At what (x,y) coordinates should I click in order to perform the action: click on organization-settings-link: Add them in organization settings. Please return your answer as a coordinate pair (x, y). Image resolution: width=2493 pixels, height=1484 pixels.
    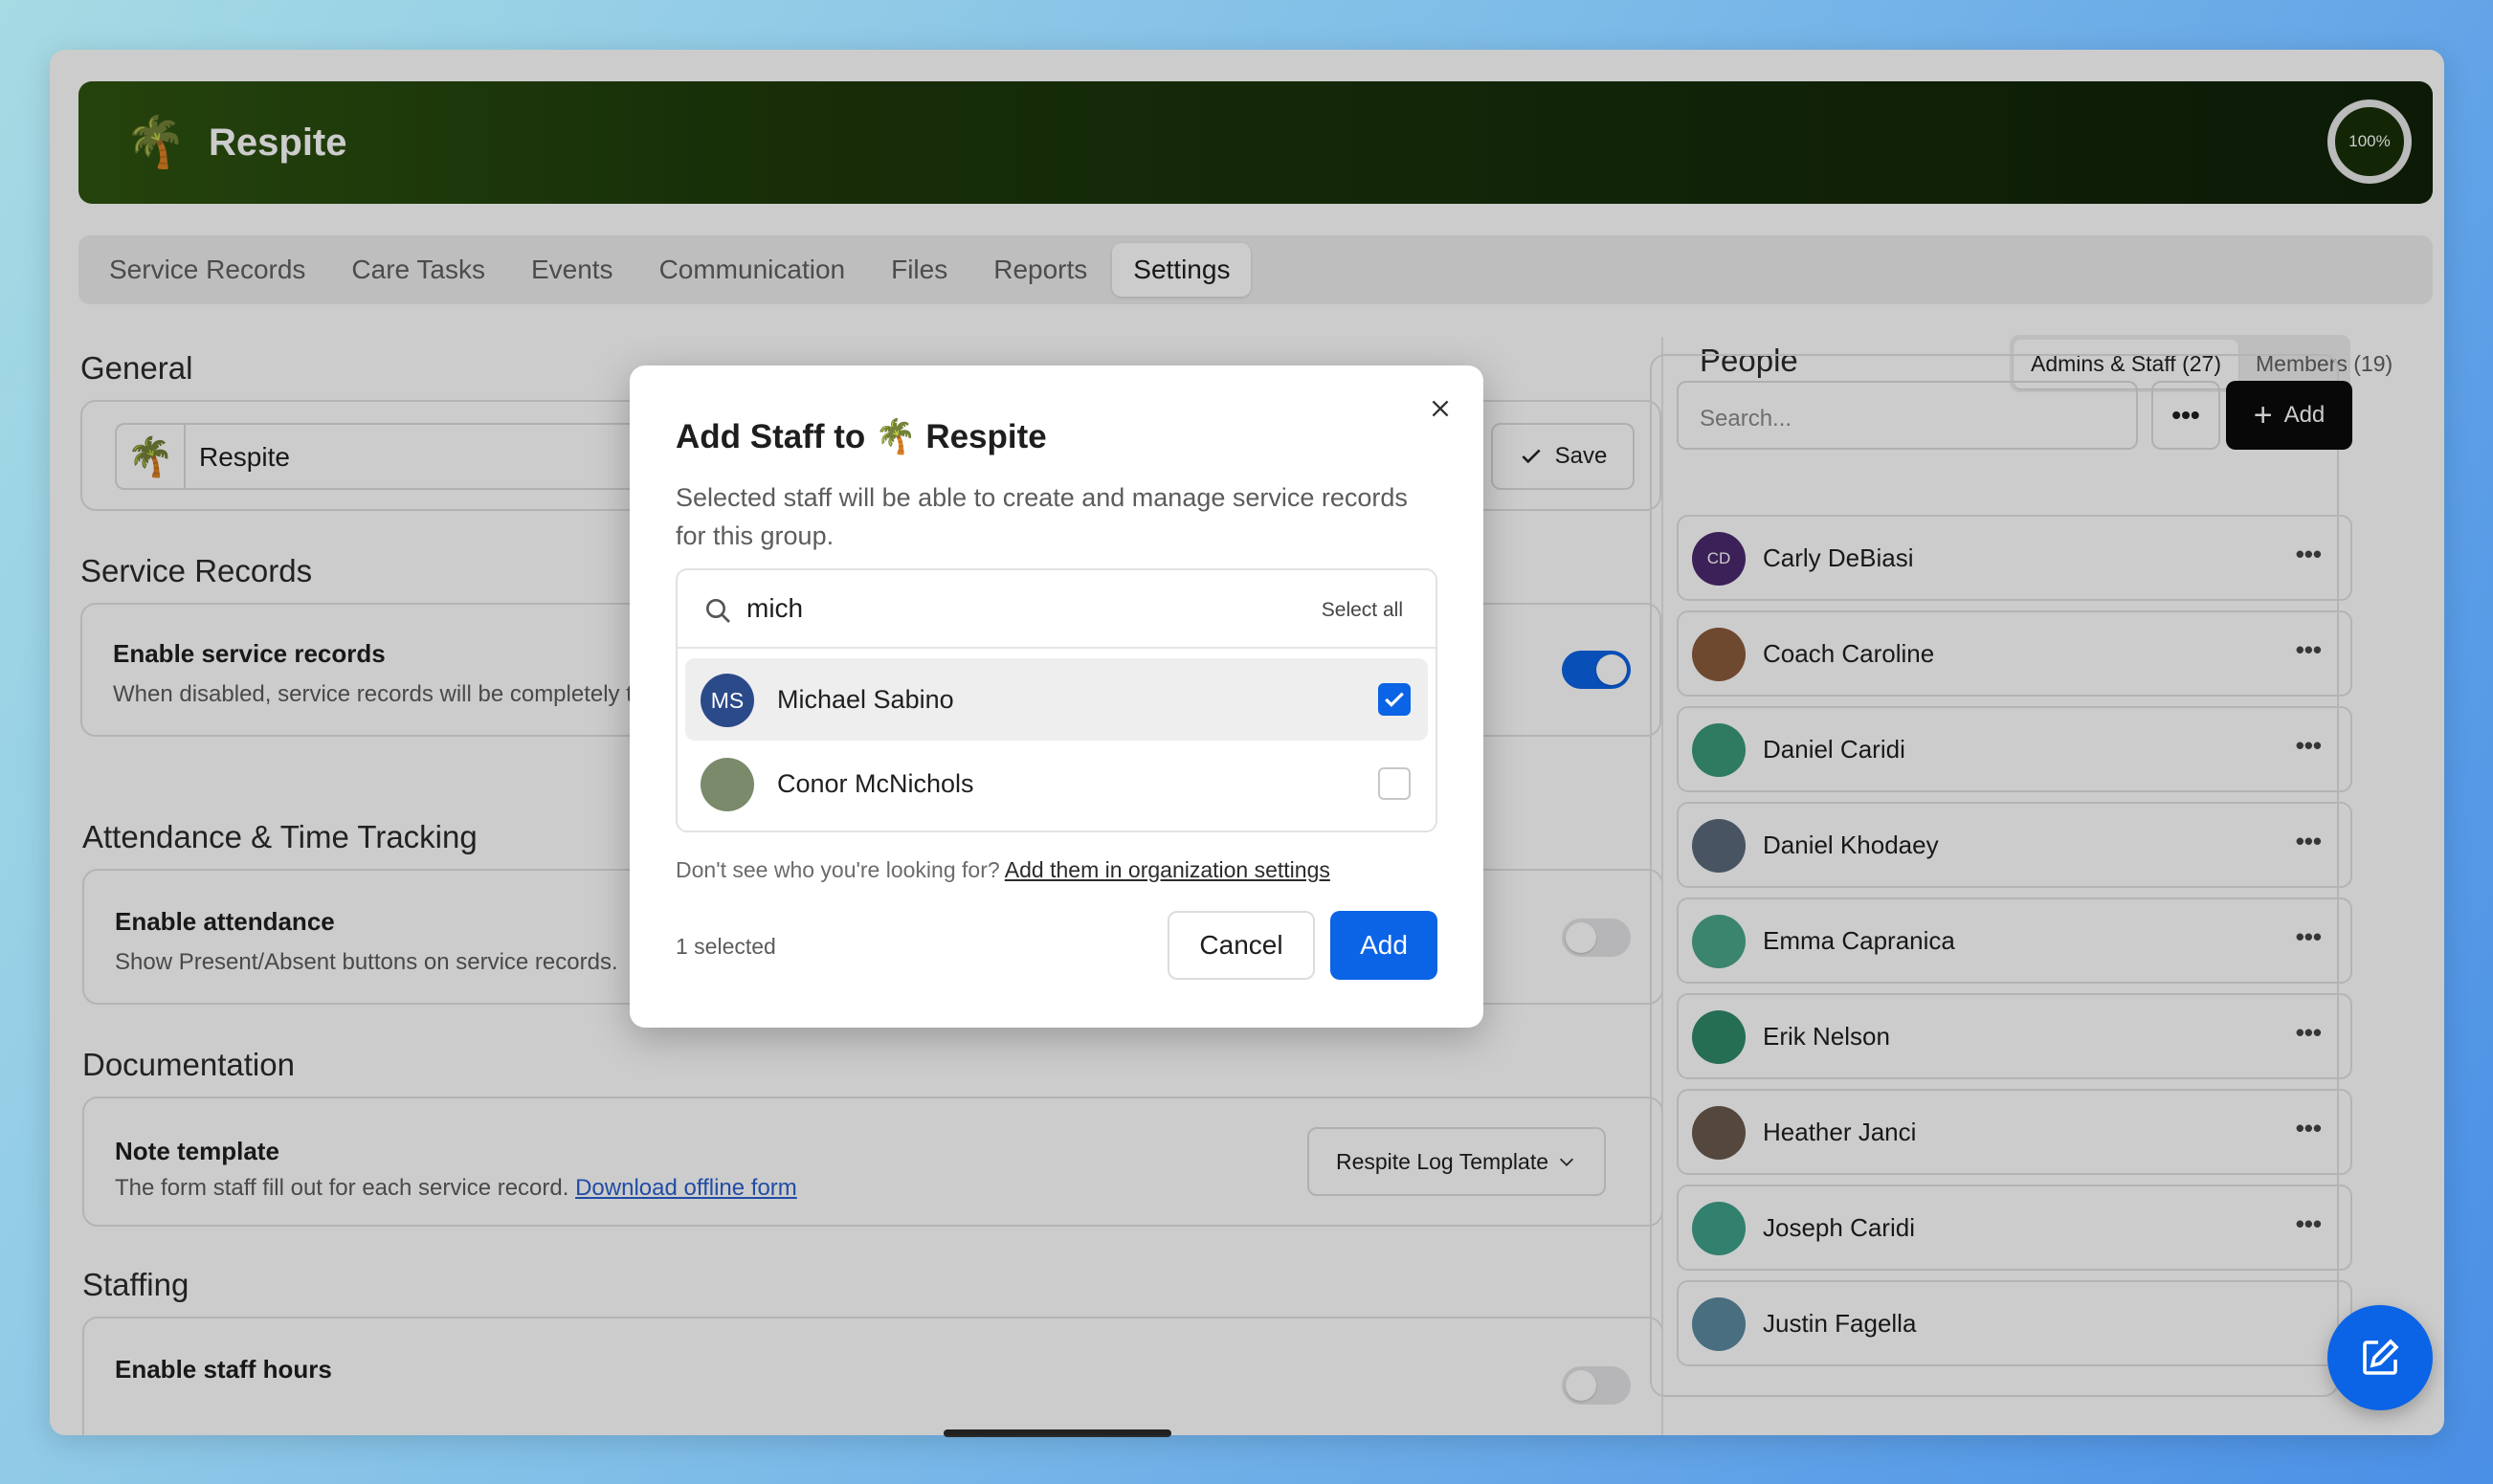
    Looking at the image, I should click on (1167, 869).